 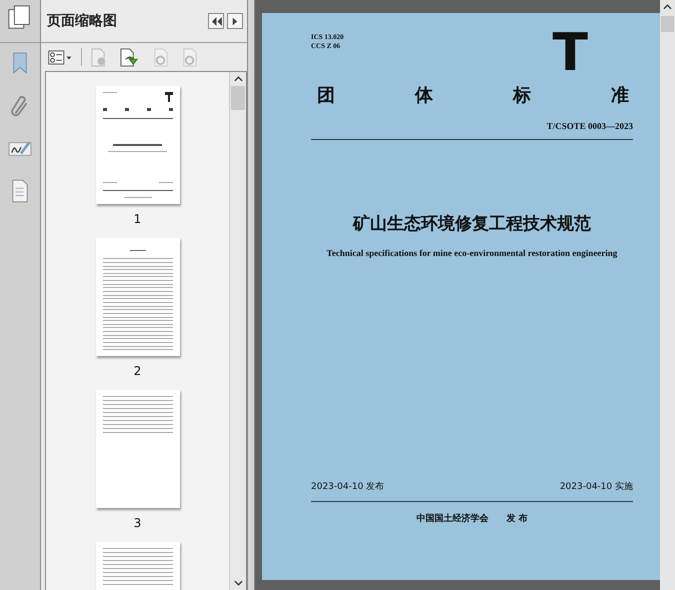 I want to click on document-title: 矿山生态环境修复工程技术规范, so click(x=472, y=224).